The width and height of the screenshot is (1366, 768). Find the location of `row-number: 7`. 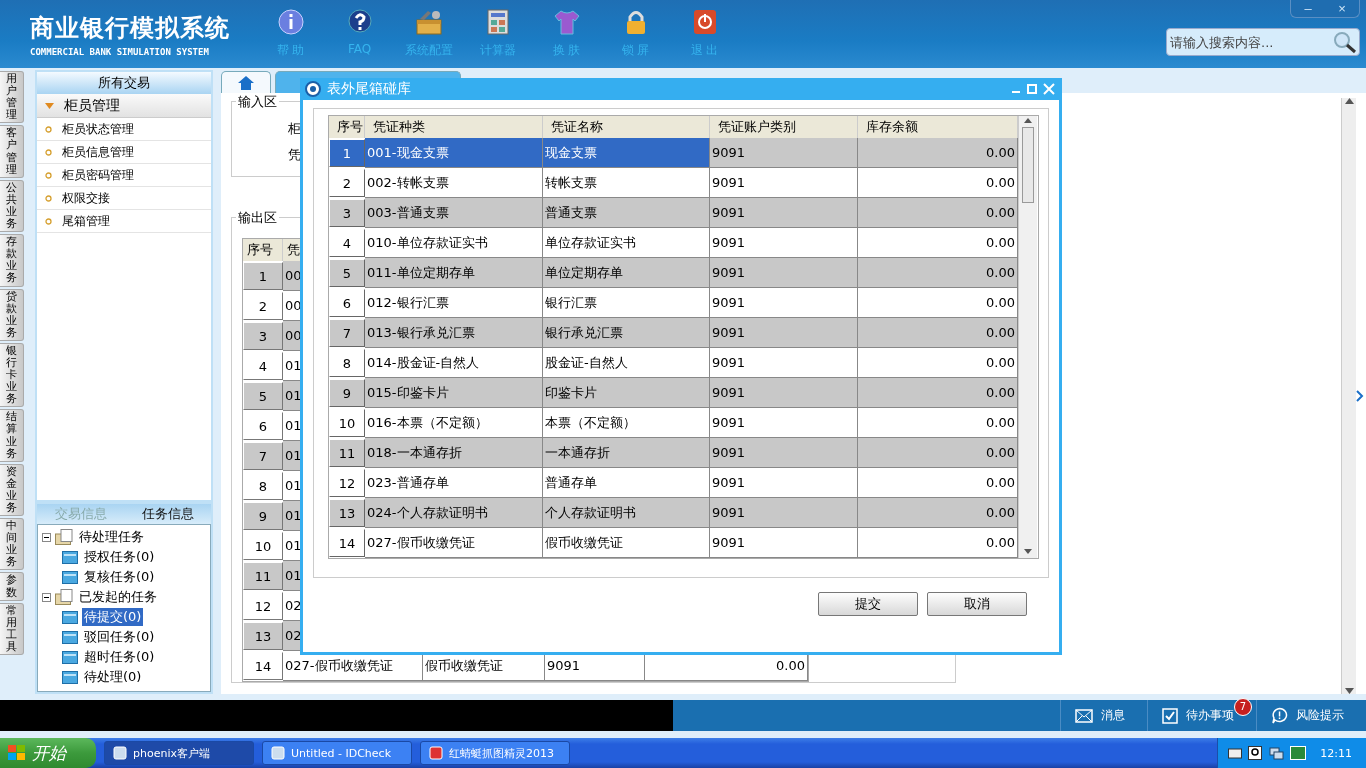

row-number: 7 is located at coordinates (263, 456).